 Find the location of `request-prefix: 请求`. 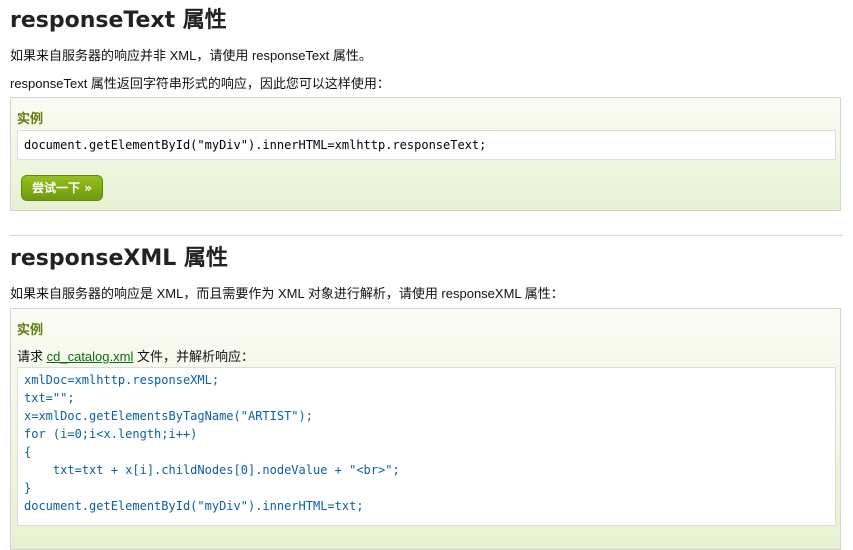

request-prefix: 请求 is located at coordinates (32, 356).